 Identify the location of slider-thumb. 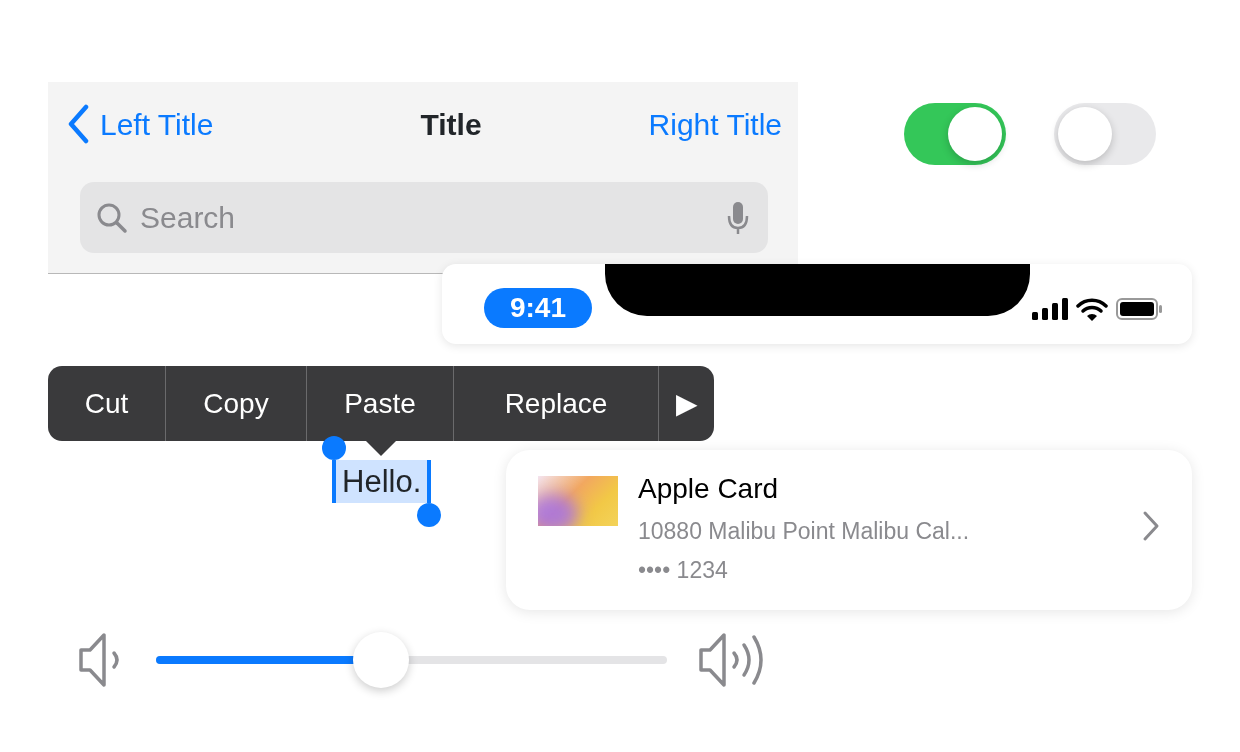
(380, 660).